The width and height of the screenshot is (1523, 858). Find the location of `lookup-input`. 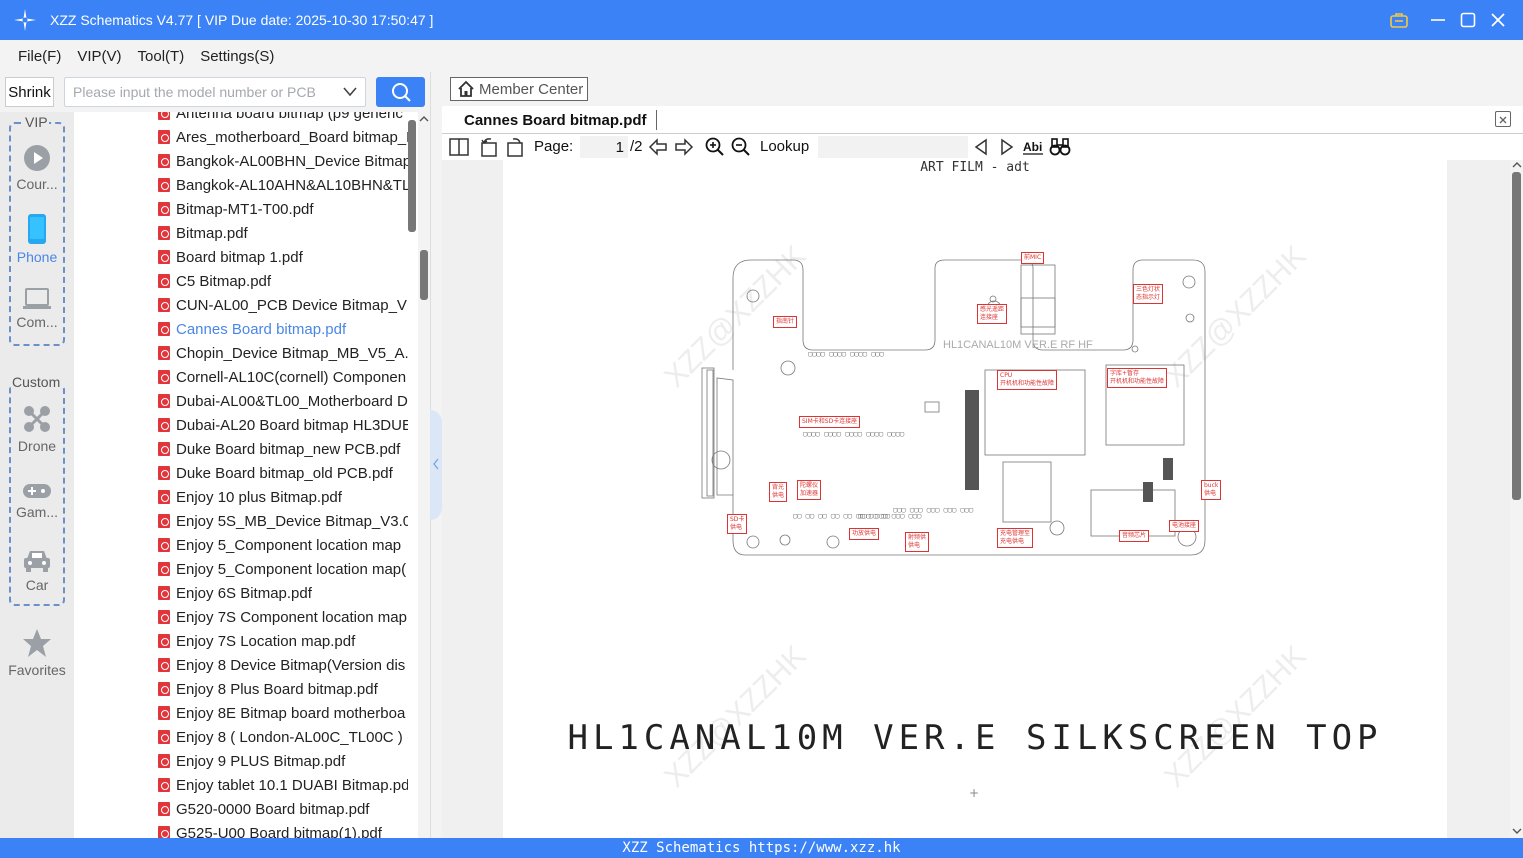

lookup-input is located at coordinates (893, 147).